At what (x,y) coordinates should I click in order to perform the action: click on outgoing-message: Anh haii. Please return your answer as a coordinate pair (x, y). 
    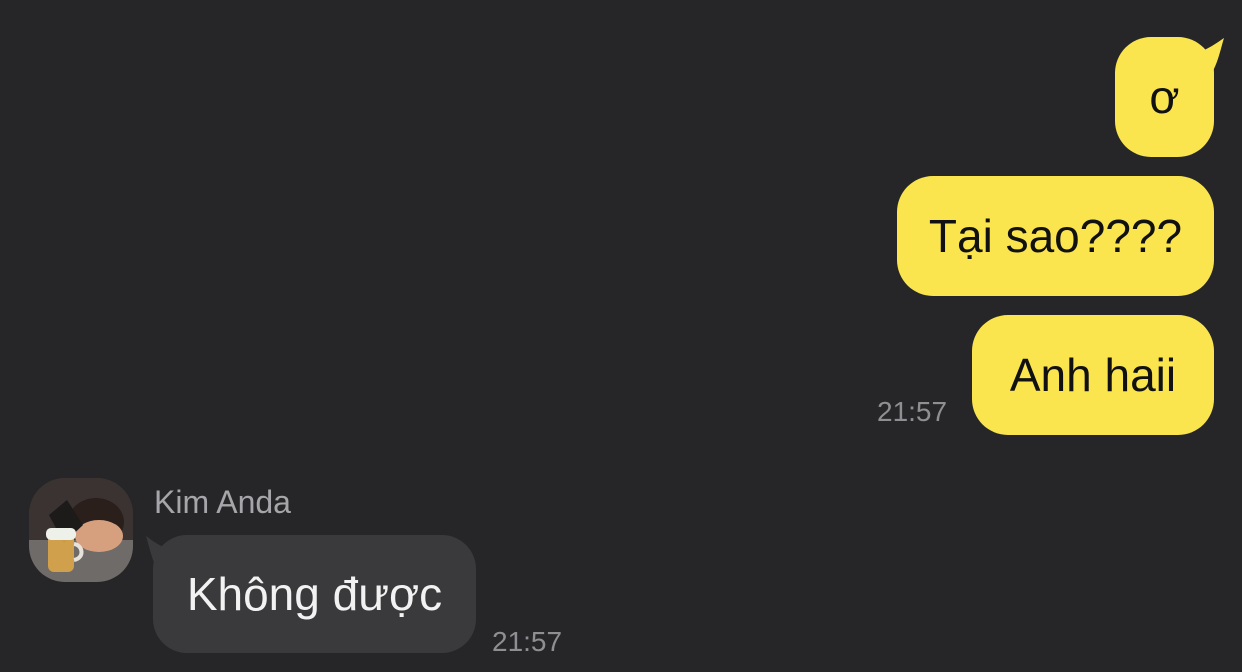
    Looking at the image, I should click on (1093, 375).